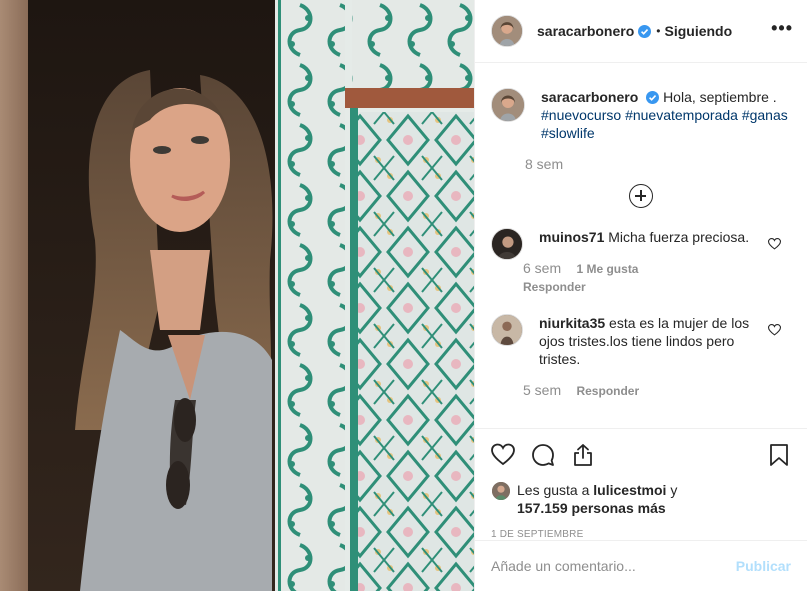 The width and height of the screenshot is (807, 591). Describe the element at coordinates (542, 390) in the screenshot. I see `comment-age: 5 sem` at that location.